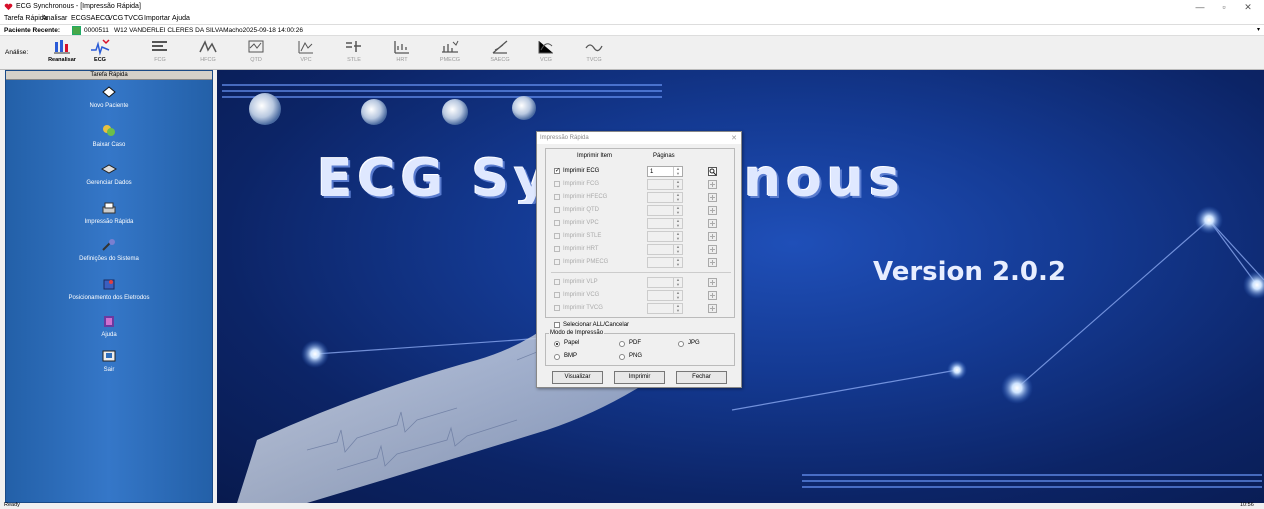 Image resolution: width=1264 pixels, height=509 pixels. I want to click on sidebar-item-quick-print: Impressão Rápida, so click(109, 213).